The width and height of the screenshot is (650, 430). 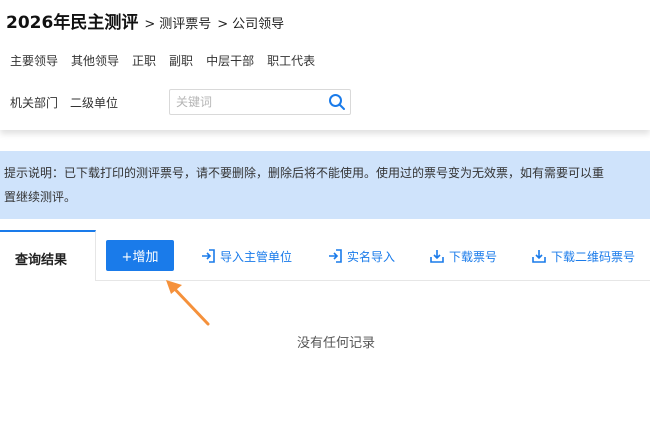 I want to click on add-button: +增加, so click(x=140, y=255).